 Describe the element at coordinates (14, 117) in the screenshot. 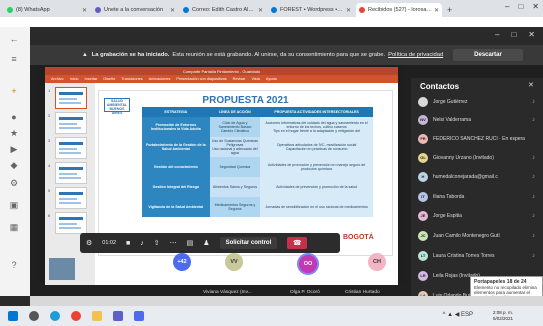

I see `people-icon: ●` at that location.